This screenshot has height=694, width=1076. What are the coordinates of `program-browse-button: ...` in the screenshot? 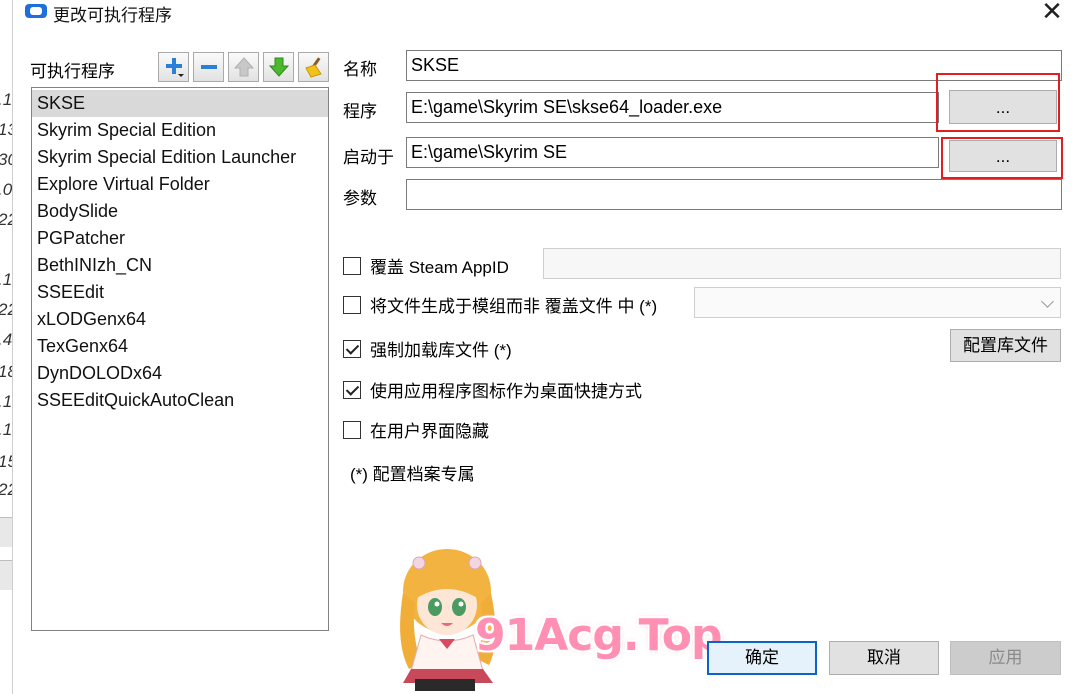 It's located at (1003, 107).